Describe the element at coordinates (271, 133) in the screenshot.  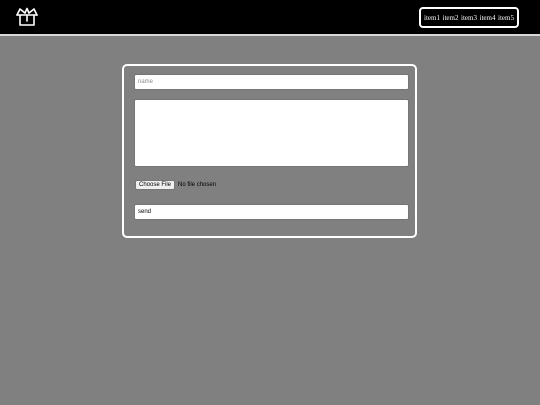
I see `message-textarea` at that location.